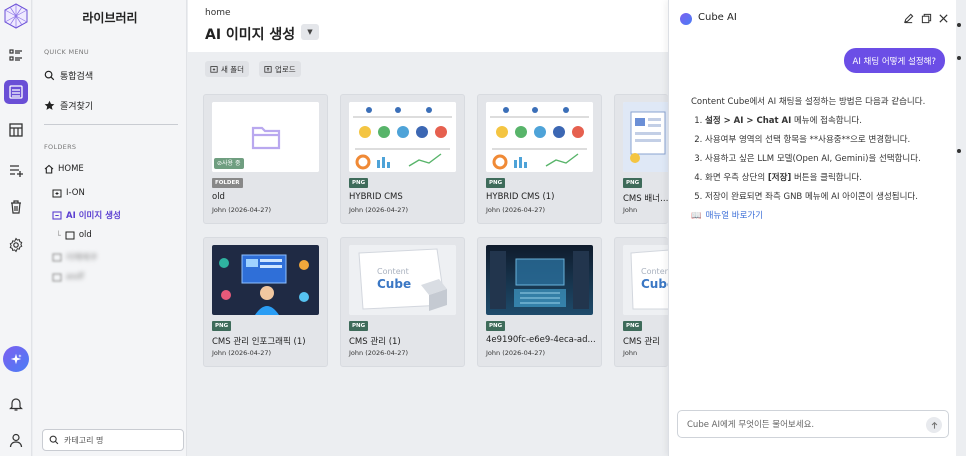 This screenshot has height=456, width=966. I want to click on ai-panel-title: Cube AI, so click(717, 17).